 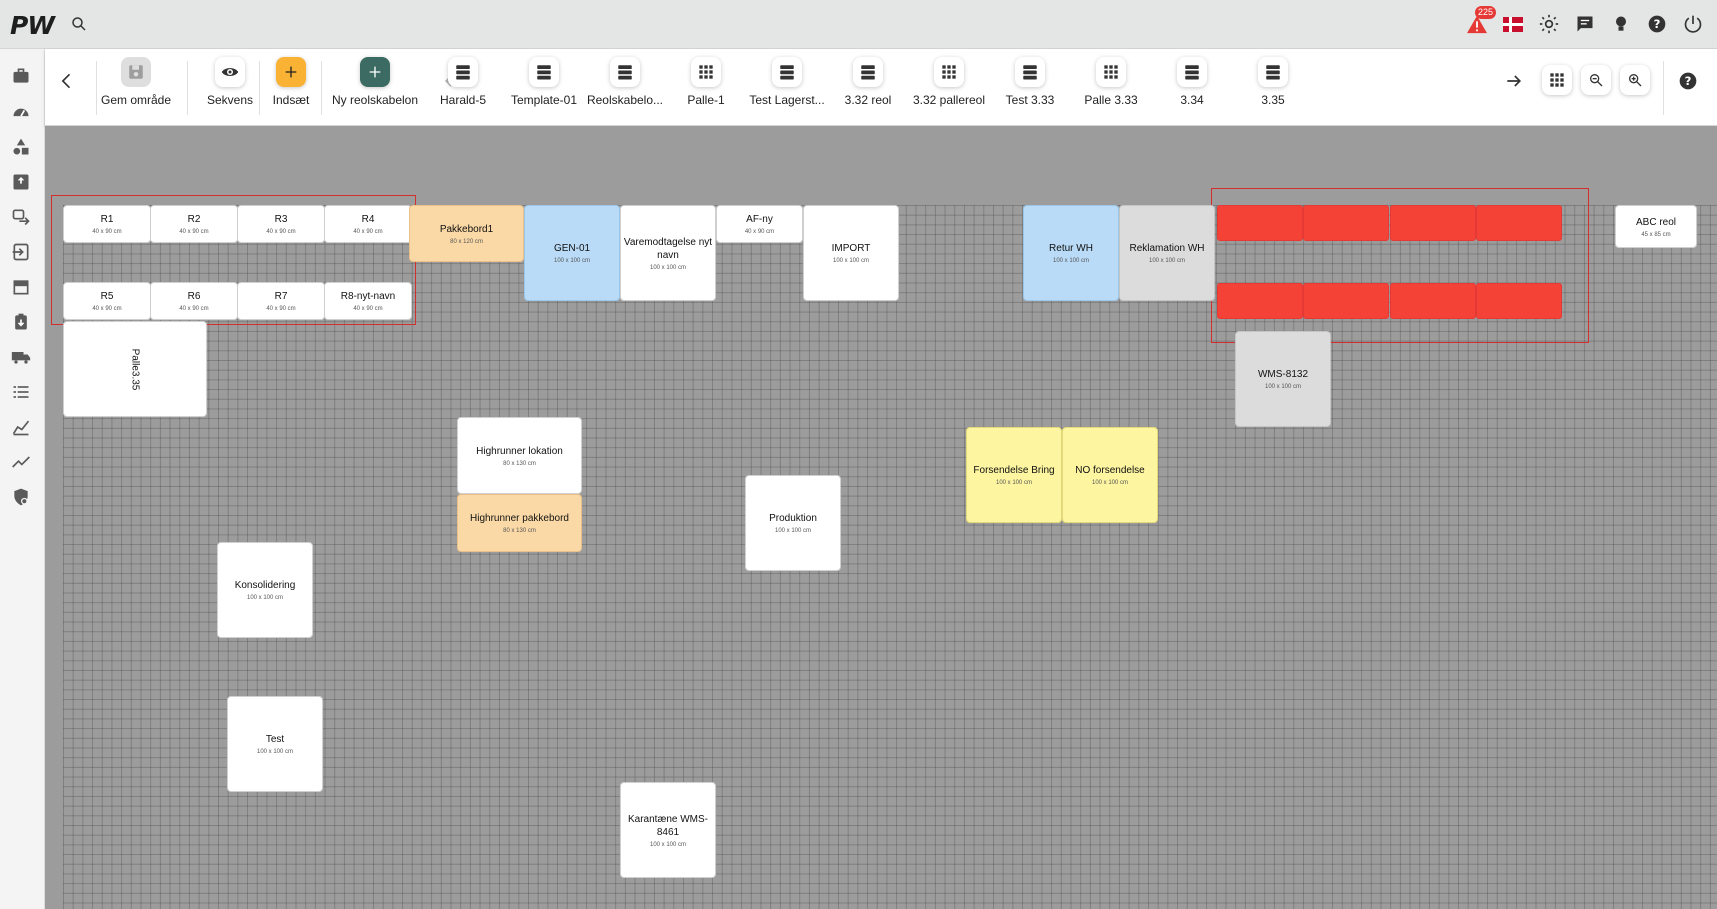 I want to click on location-dimensions: 100 x 100 cm, so click(x=1167, y=261).